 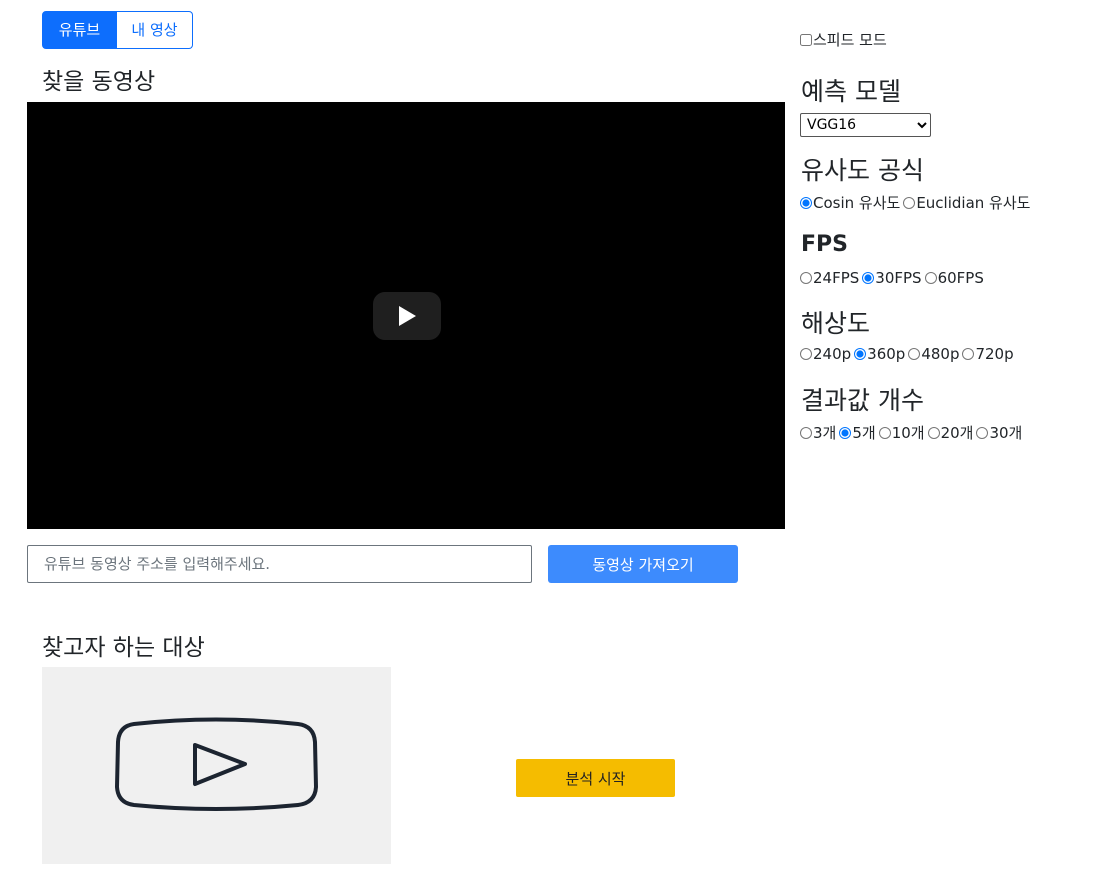 I want to click on radio-label: 3개, so click(x=825, y=433).